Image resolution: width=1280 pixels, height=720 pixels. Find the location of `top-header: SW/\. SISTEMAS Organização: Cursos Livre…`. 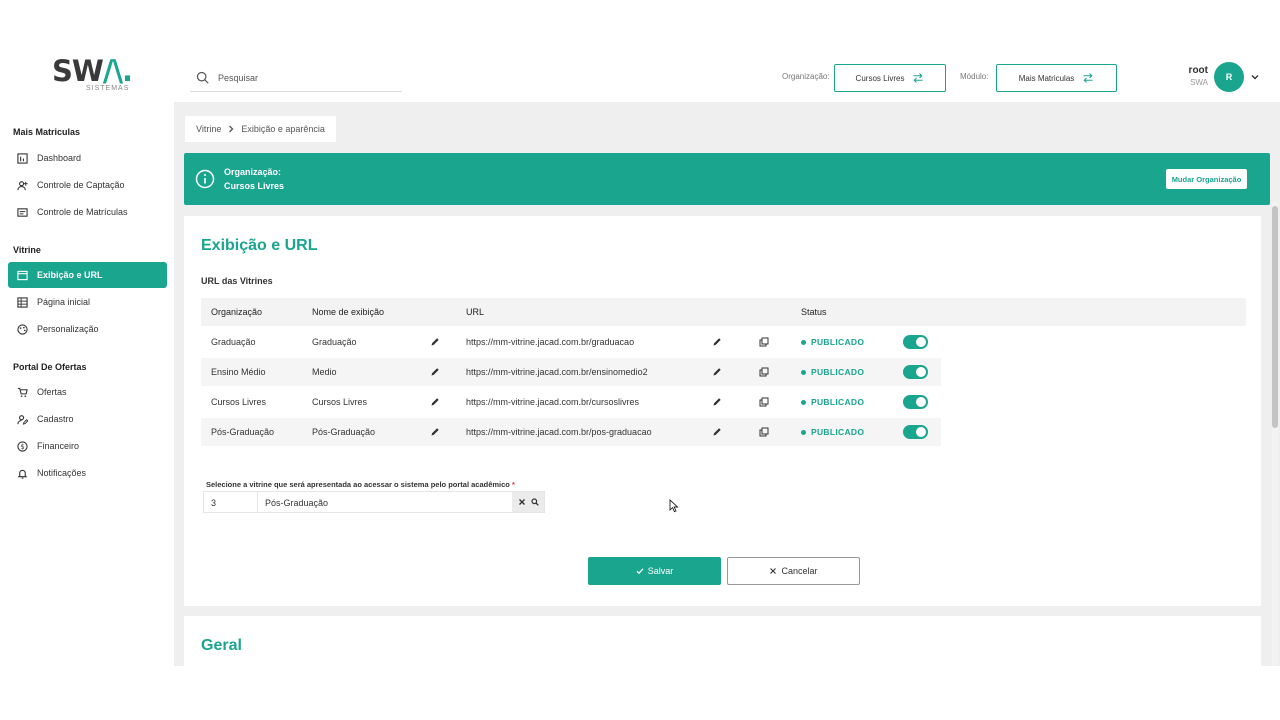

top-header: SW/\. SISTEMAS Organização: Cursos Livre… is located at coordinates (640, 78).